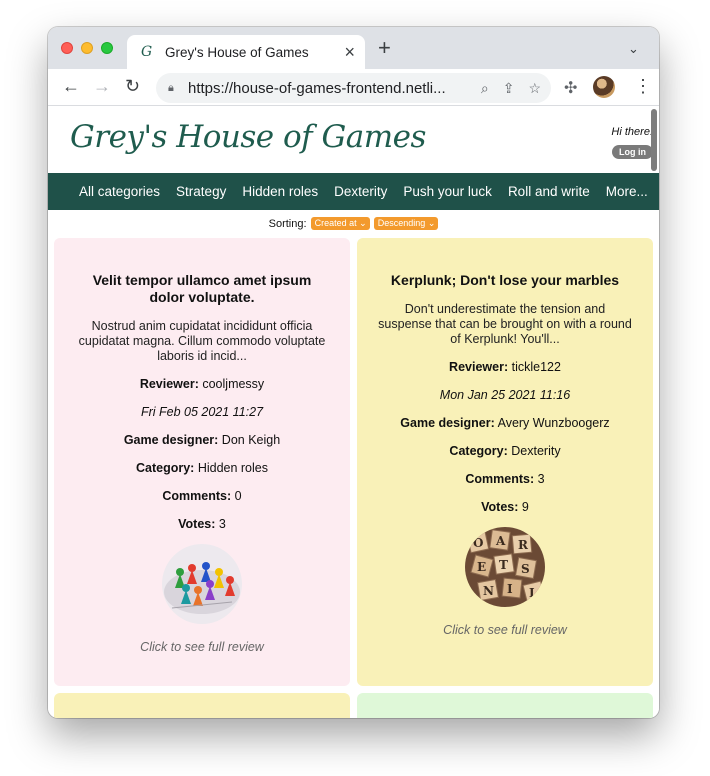 This screenshot has height=776, width=710. What do you see at coordinates (401, 223) in the screenshot?
I see `sort-order-value: Descending` at bounding box center [401, 223].